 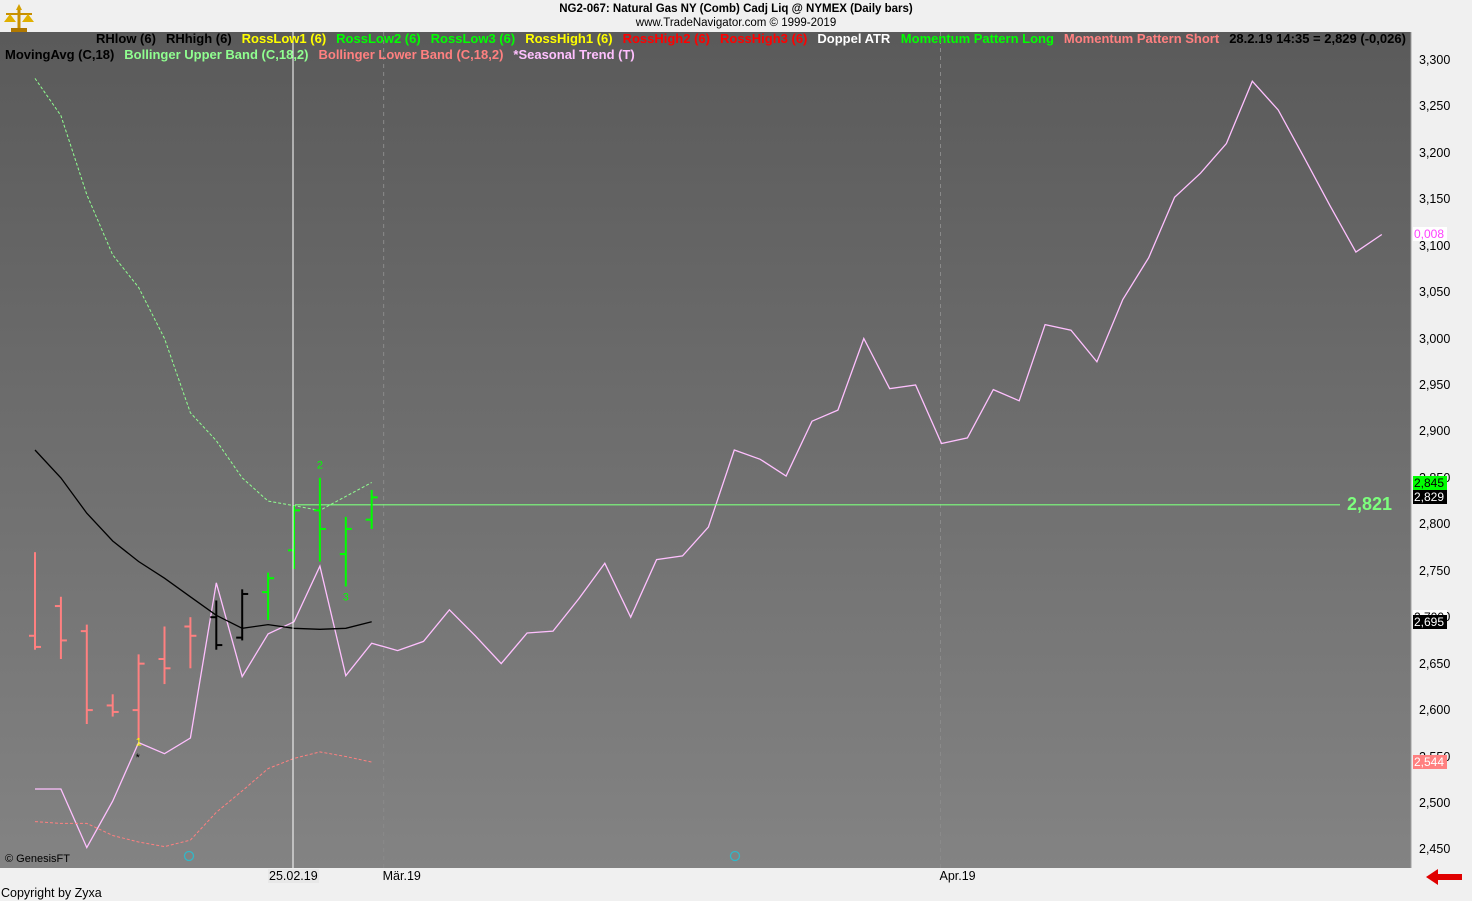 I want to click on legend-item: Bollinger Upper Band (C,18,2), so click(x=216, y=54).